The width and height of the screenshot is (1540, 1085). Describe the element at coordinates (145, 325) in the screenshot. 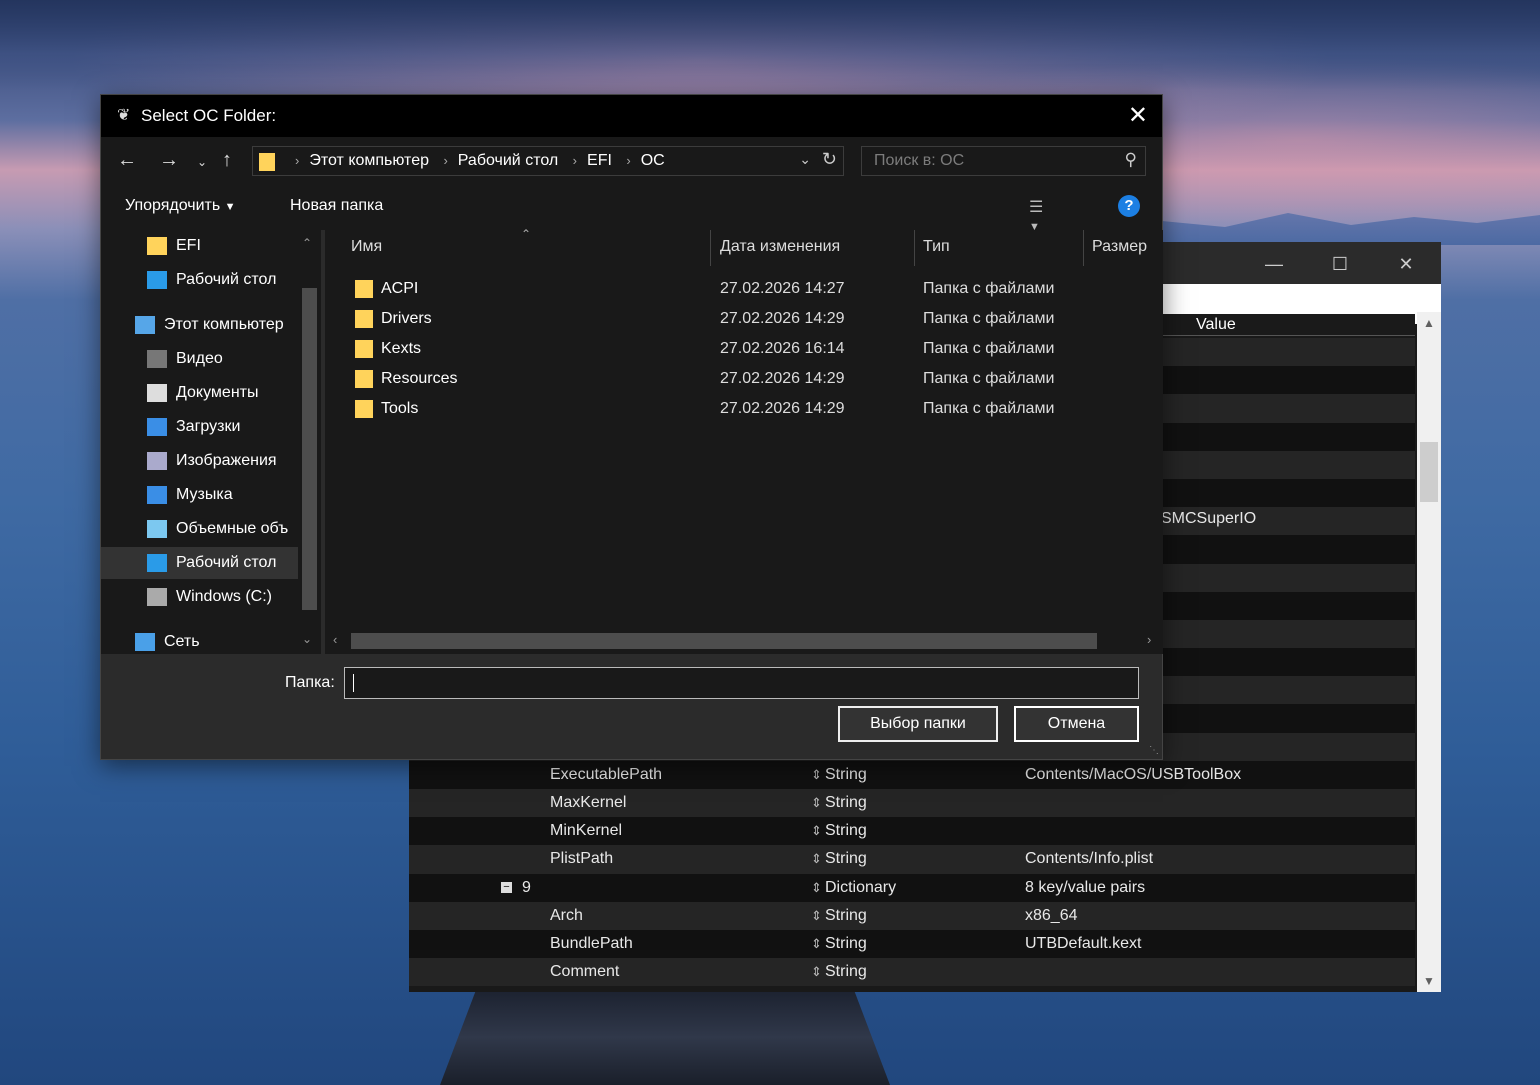

I see `computer-icon` at that location.